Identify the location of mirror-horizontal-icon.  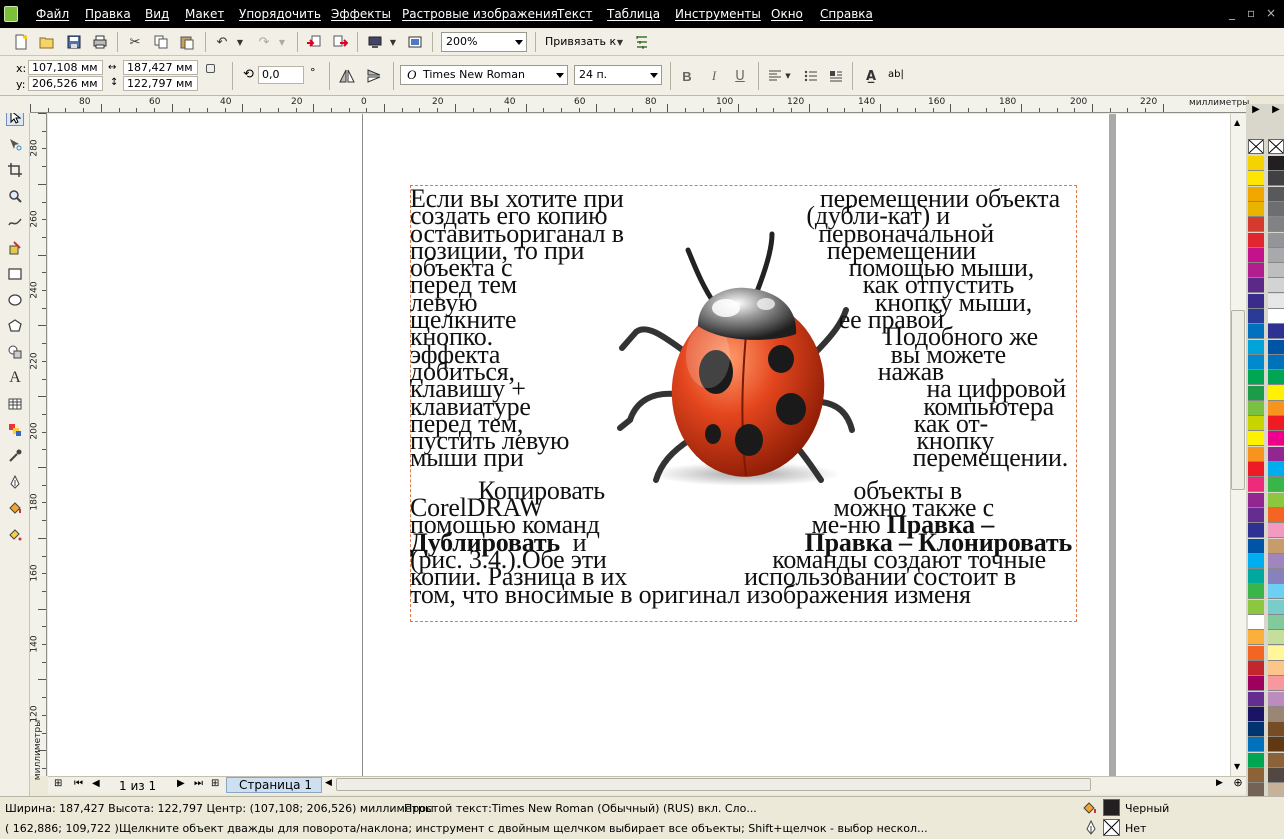
(347, 76).